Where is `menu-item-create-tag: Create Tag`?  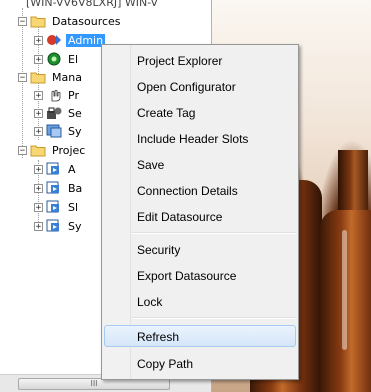 menu-item-create-tag: Create Tag is located at coordinates (200, 112).